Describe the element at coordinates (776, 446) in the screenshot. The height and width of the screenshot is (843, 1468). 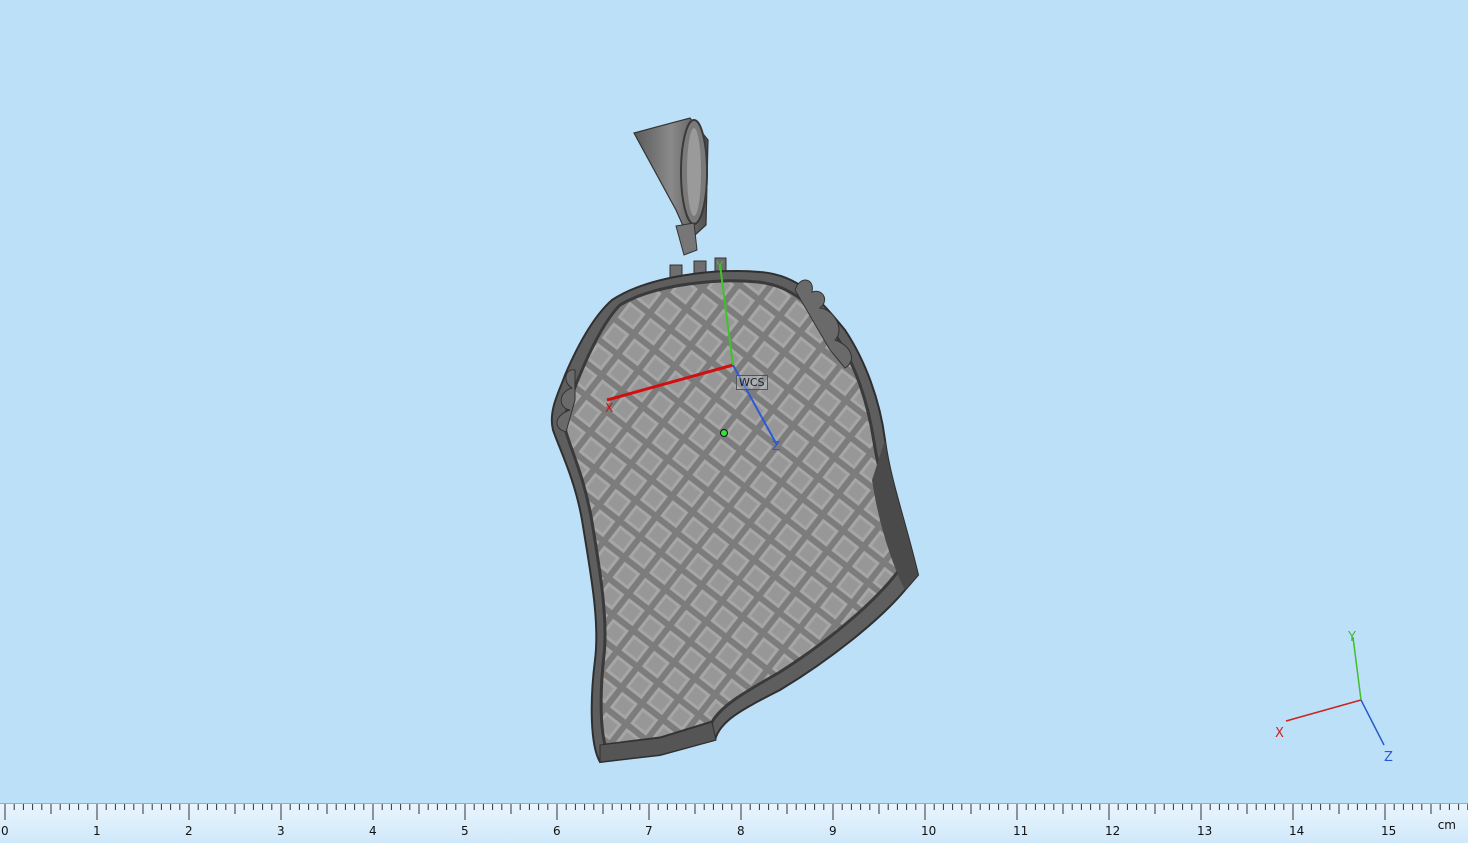
I see `model-z-label: Z` at that location.